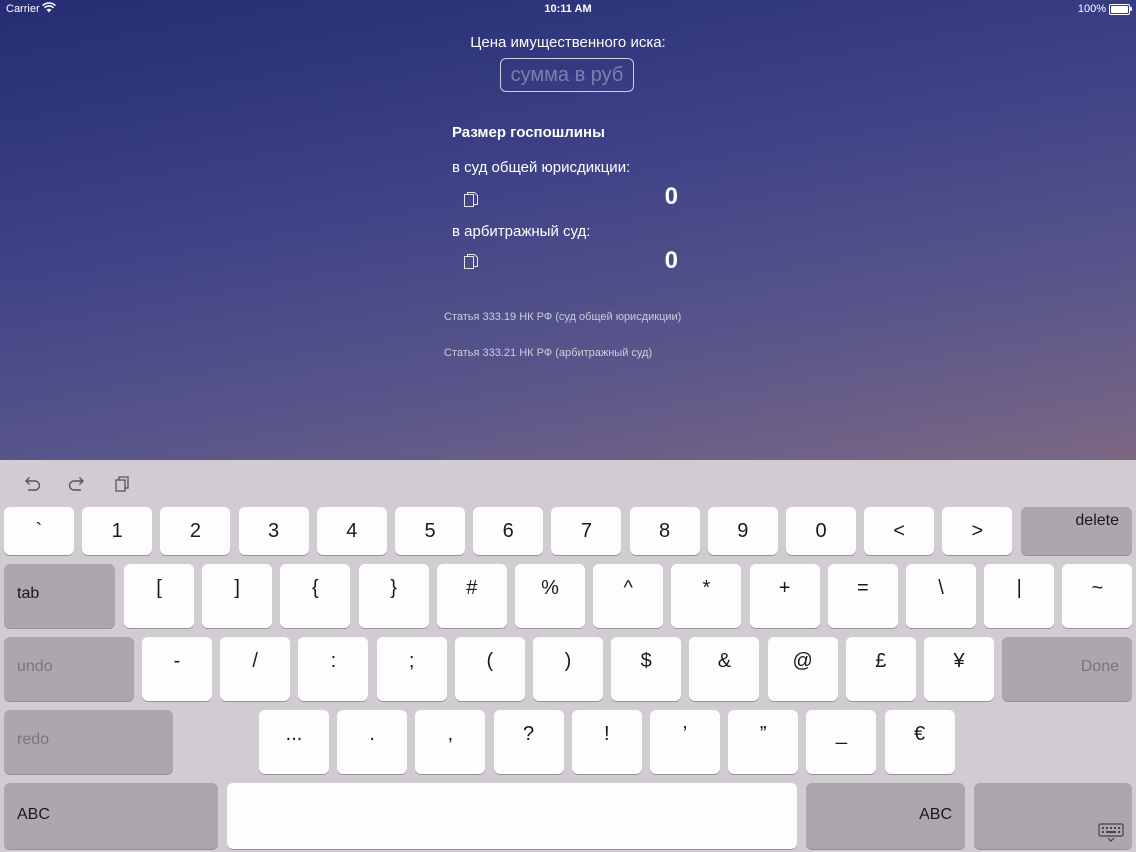 The width and height of the screenshot is (1136, 852). I want to click on key: ~, so click(1097, 596).